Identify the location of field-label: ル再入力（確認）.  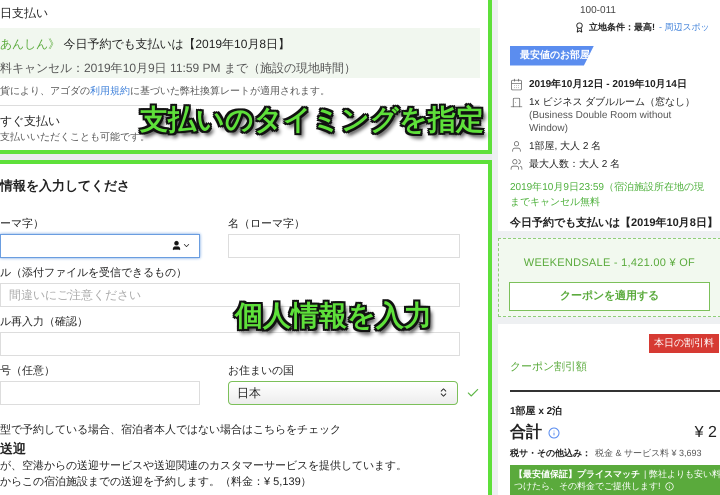
(44, 322).